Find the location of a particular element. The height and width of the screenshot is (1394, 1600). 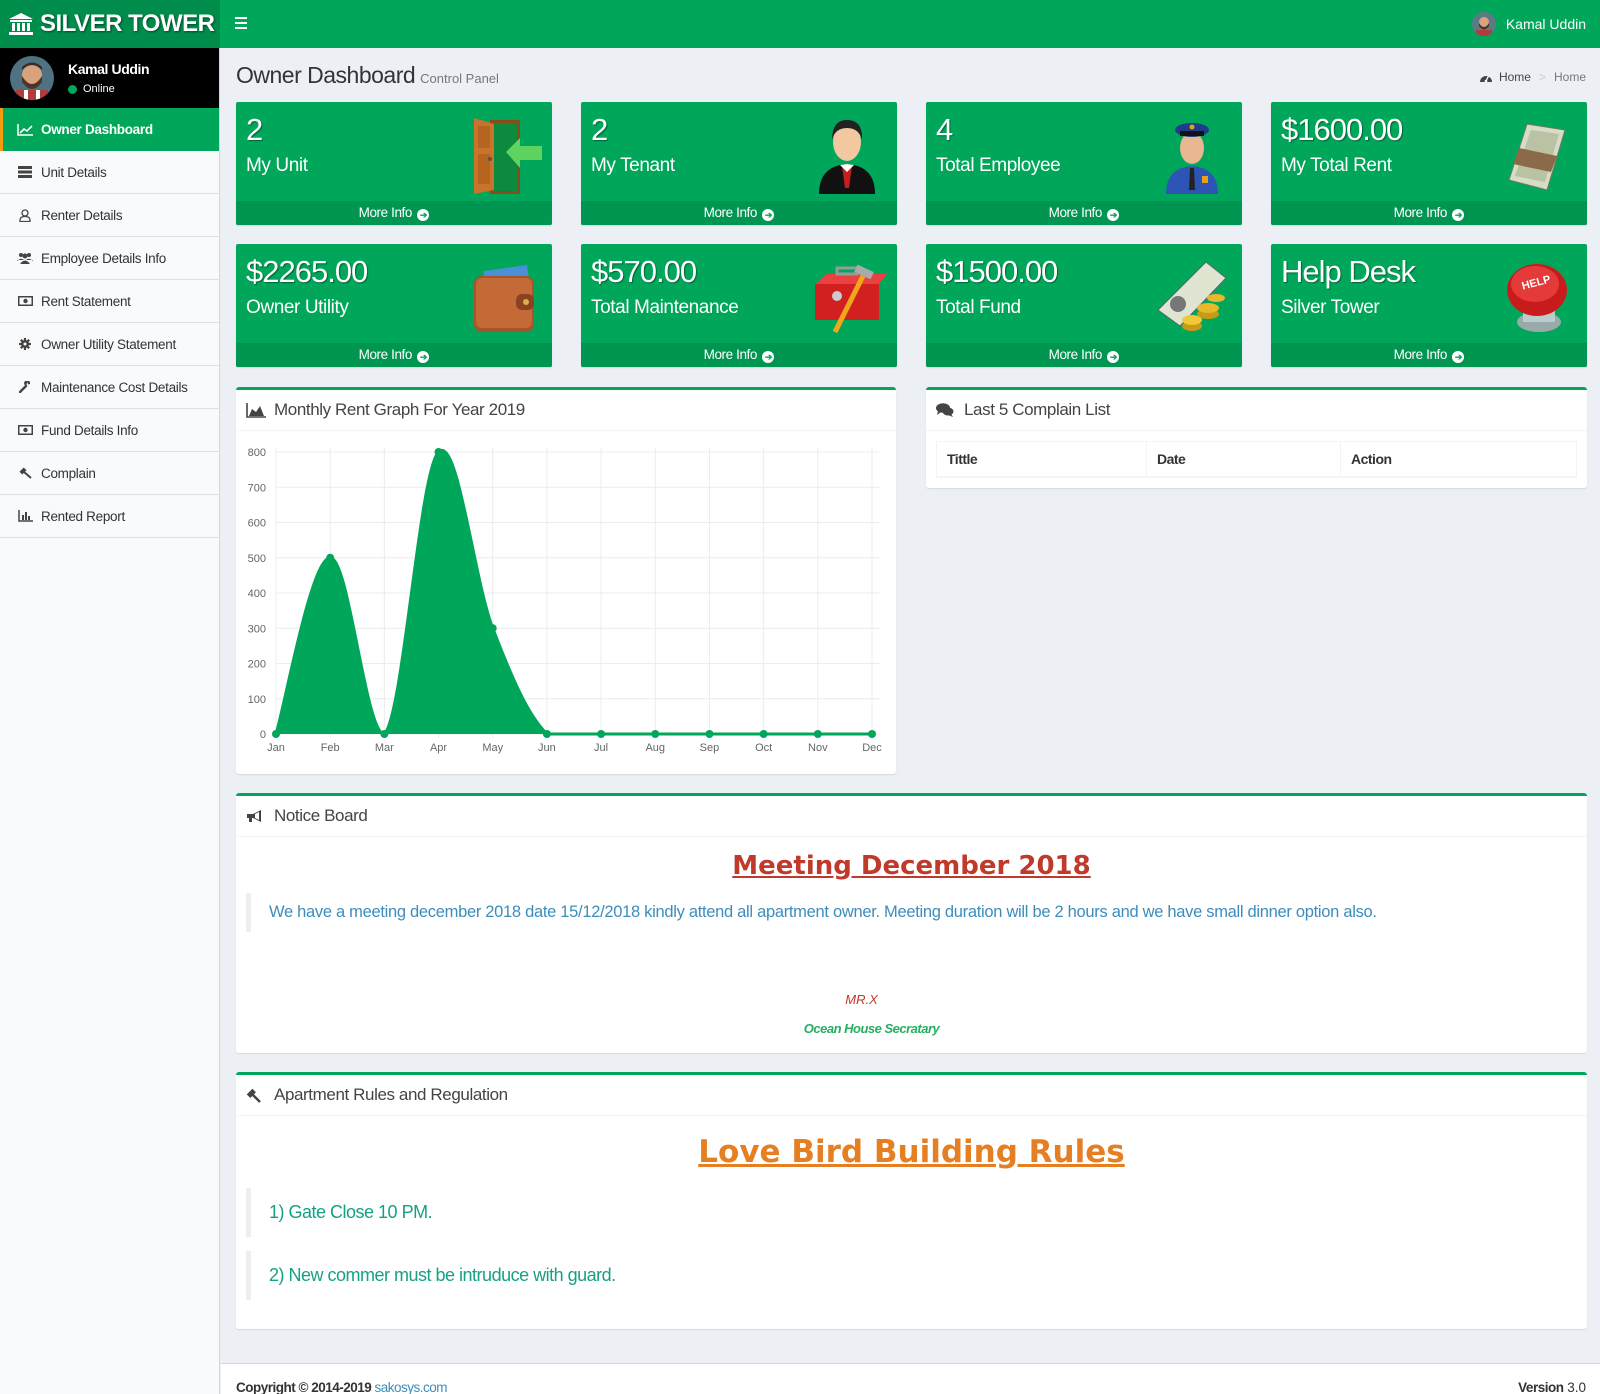

stat-label: My Total Rent is located at coordinates (1336, 165).